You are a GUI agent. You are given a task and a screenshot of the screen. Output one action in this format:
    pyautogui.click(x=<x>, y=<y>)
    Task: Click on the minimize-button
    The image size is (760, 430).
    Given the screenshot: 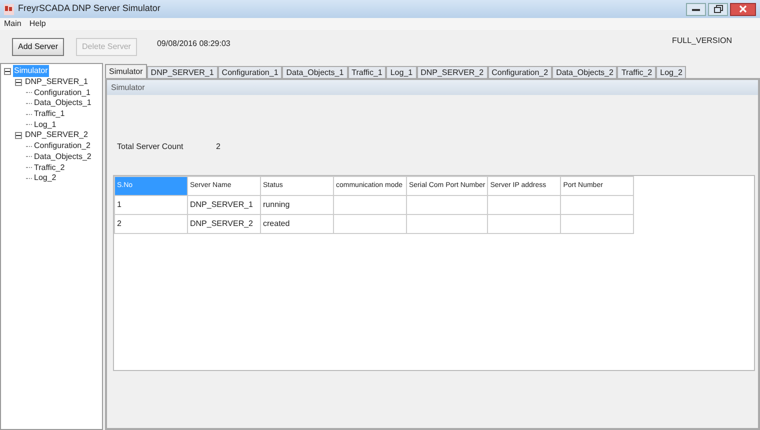 What is the action you would take?
    pyautogui.click(x=696, y=9)
    